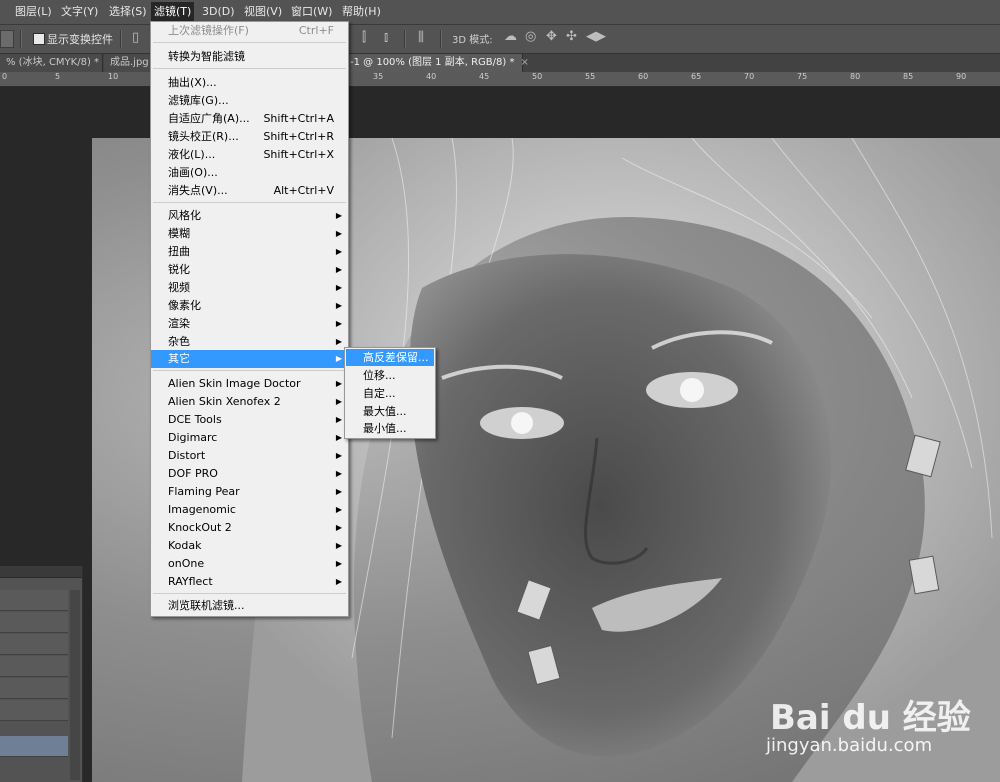 The image size is (1000, 782). Describe the element at coordinates (249, 306) in the screenshot. I see `menu-item-pixelate: 像素化 ▶` at that location.